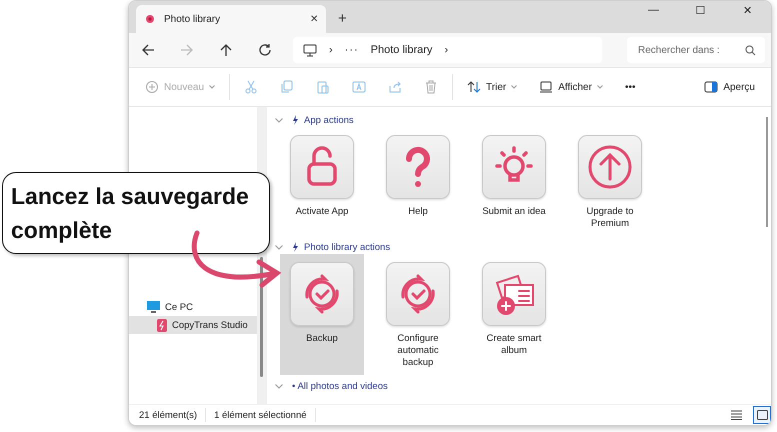 Image resolution: width=777 pixels, height=432 pixels. What do you see at coordinates (314, 19) in the screenshot?
I see `close-tab-button: ✕` at bounding box center [314, 19].